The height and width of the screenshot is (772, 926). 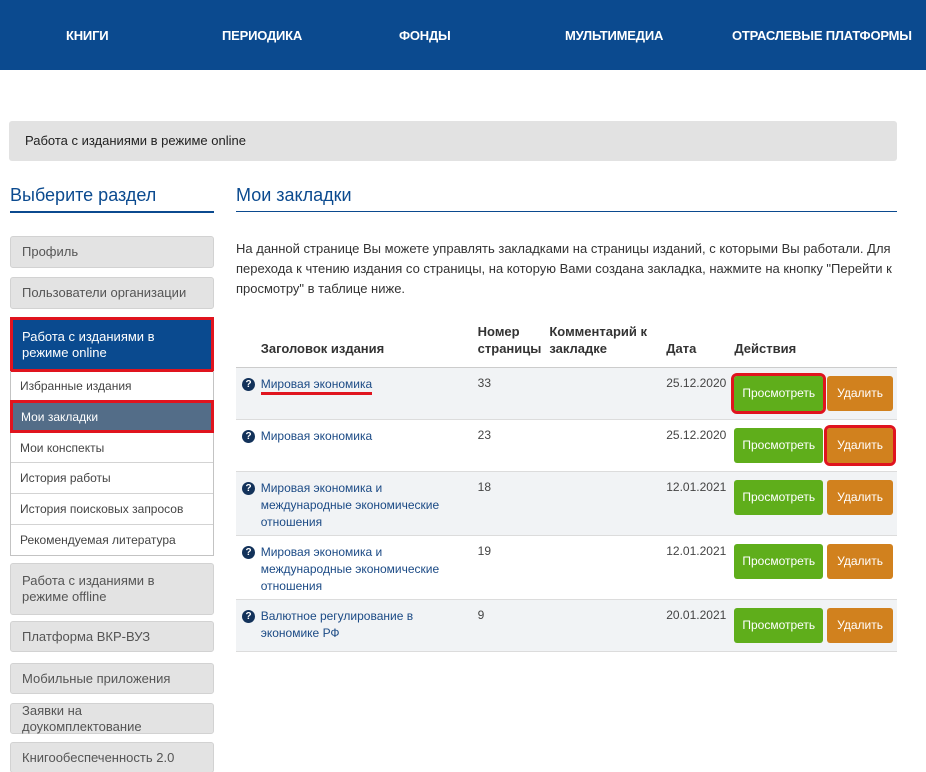 I want to click on sidebar-subitem-recommended: Рекомендуемая литература, so click(x=112, y=540).